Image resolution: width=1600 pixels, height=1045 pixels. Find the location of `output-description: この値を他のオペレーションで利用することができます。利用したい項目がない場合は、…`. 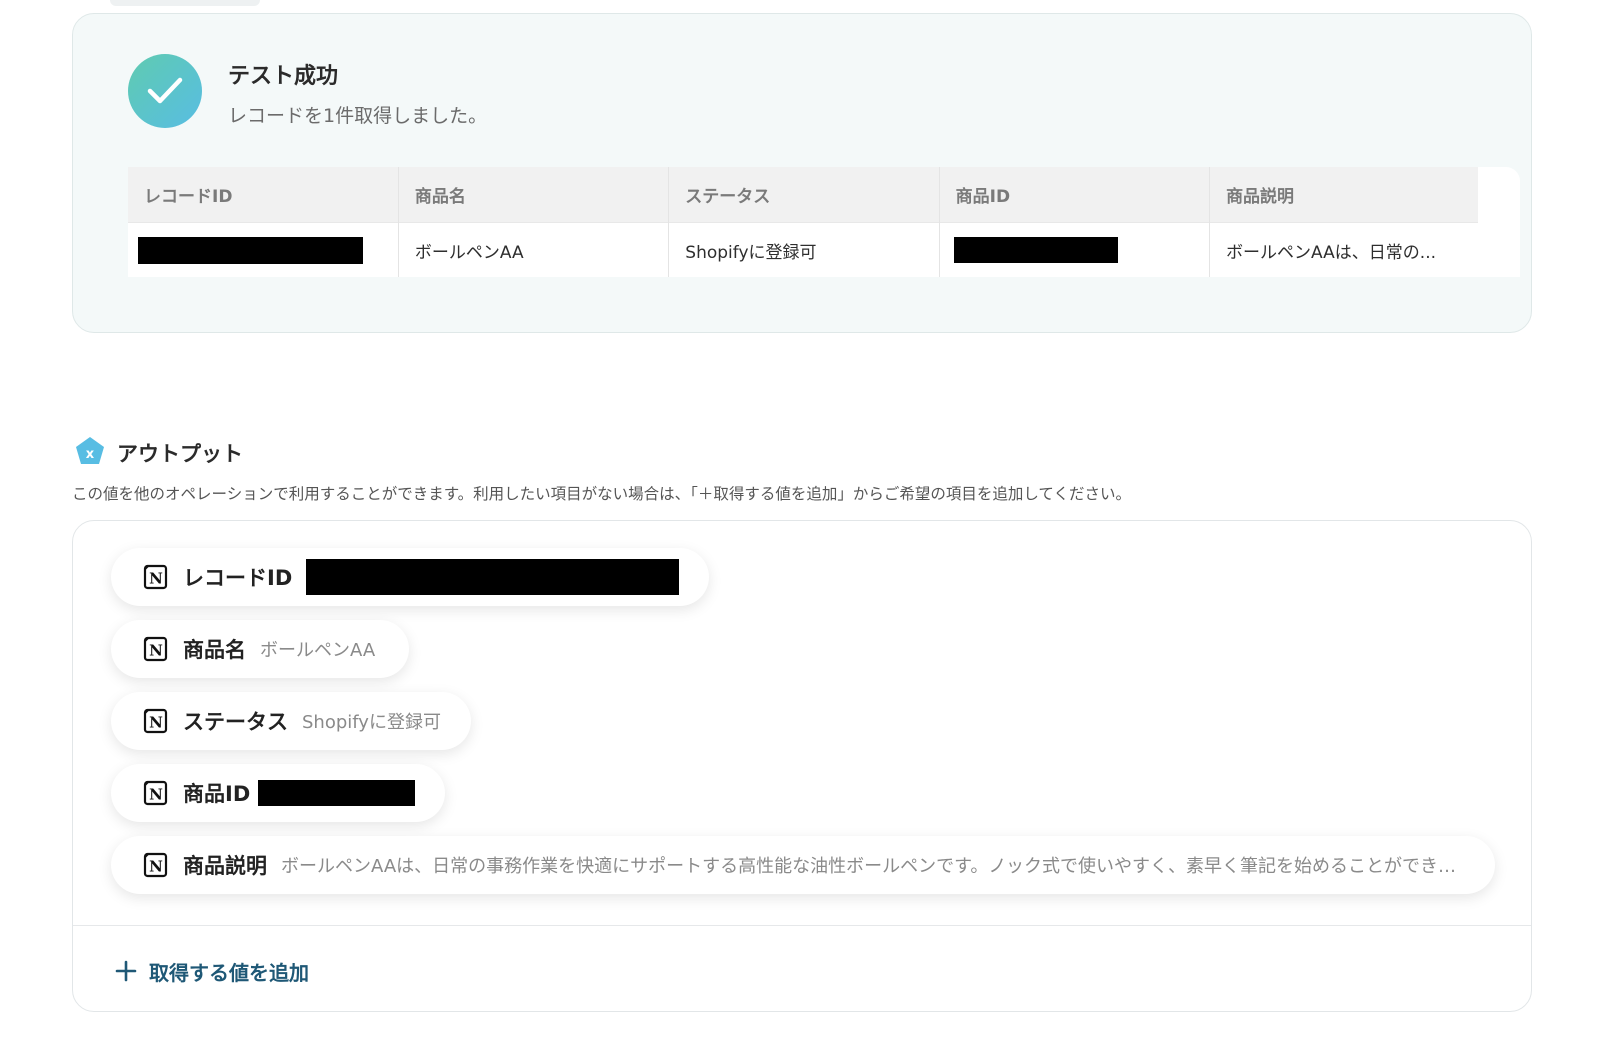

output-description: この値を他のオペレーションで利用することができます。利用したい項目がない場合は、… is located at coordinates (601, 494).